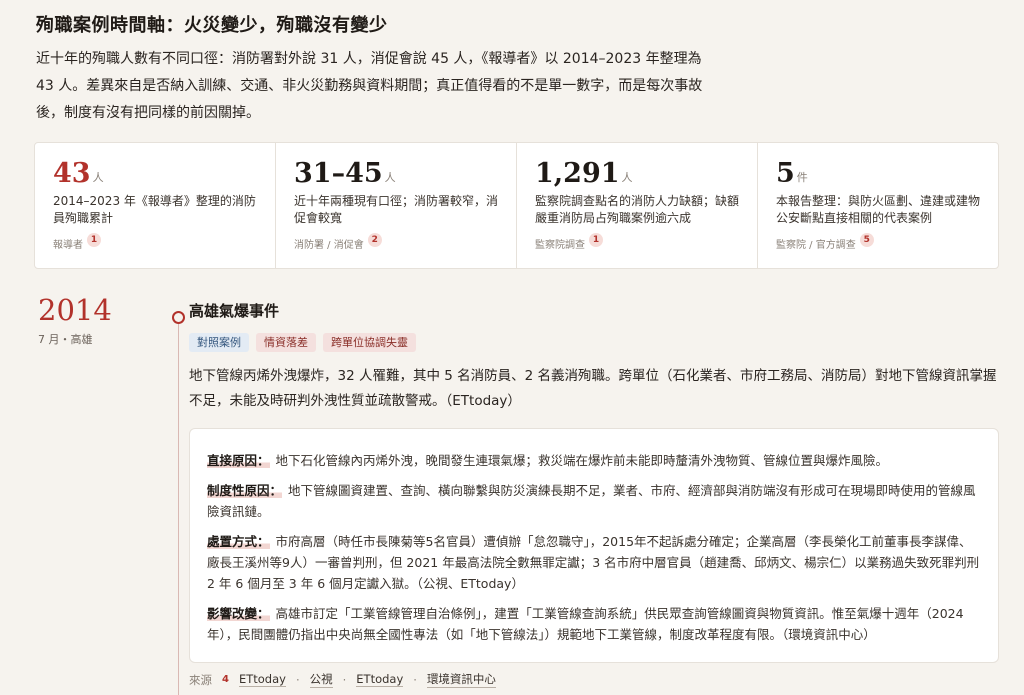  I want to click on source-count-badge: 5, so click(866, 239).